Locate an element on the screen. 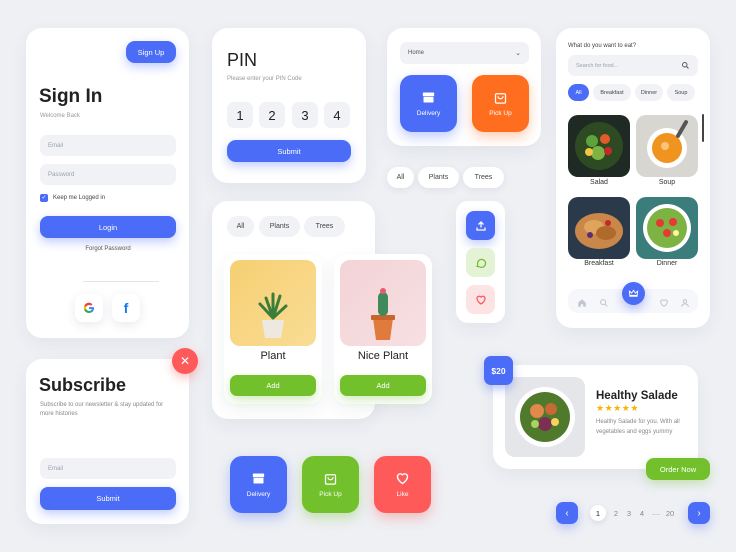  forgot-password-link: Forgot Password is located at coordinates (108, 249).